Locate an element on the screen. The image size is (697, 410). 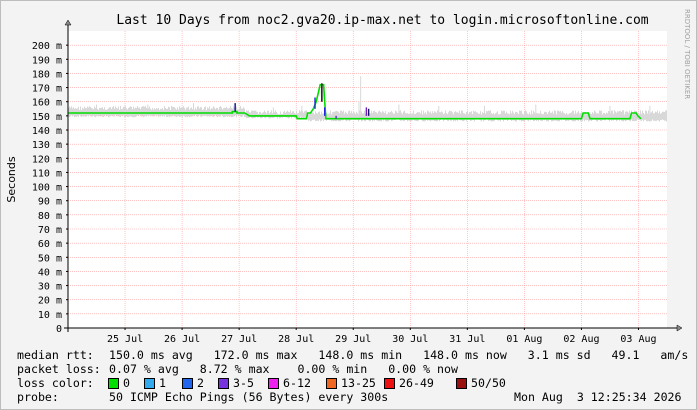
x-tick-label: 27 Jul is located at coordinates (239, 339).